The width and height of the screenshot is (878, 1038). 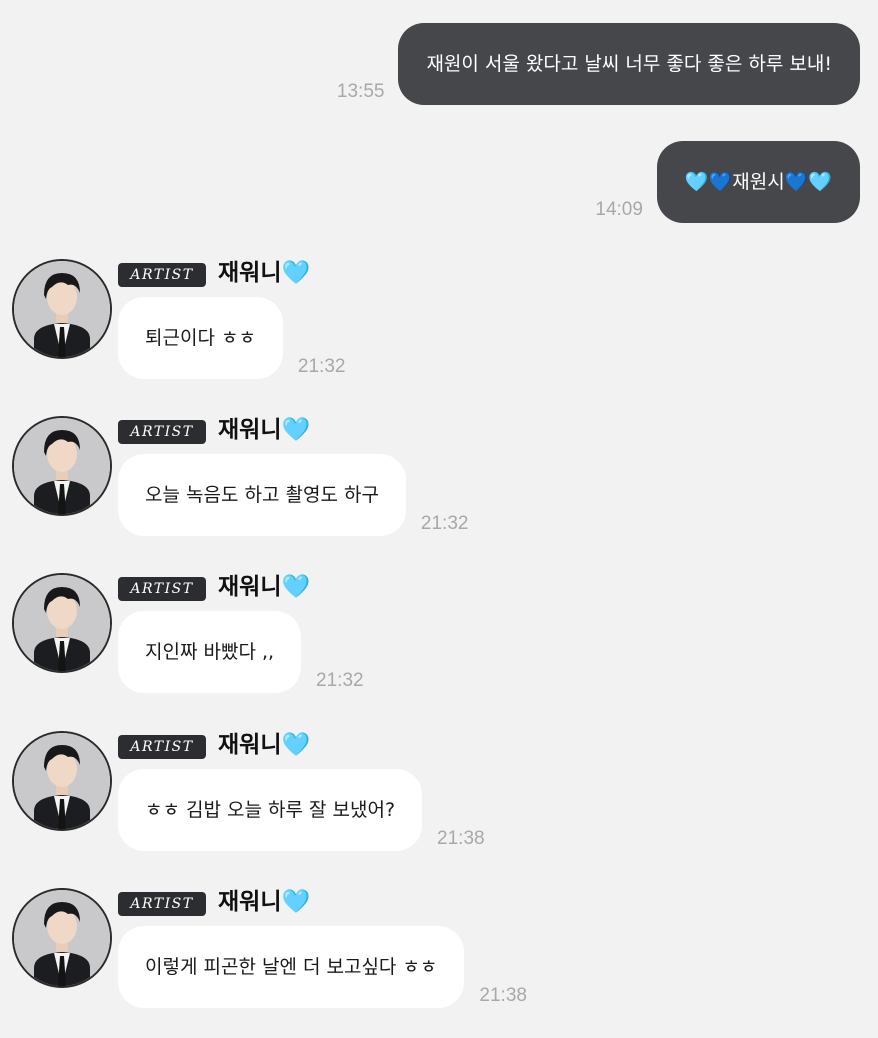 What do you see at coordinates (442, 648) in the screenshot?
I see `received-message: ARTIST 재워니🩵 지인짜 바빴다 ,, 21:32` at bounding box center [442, 648].